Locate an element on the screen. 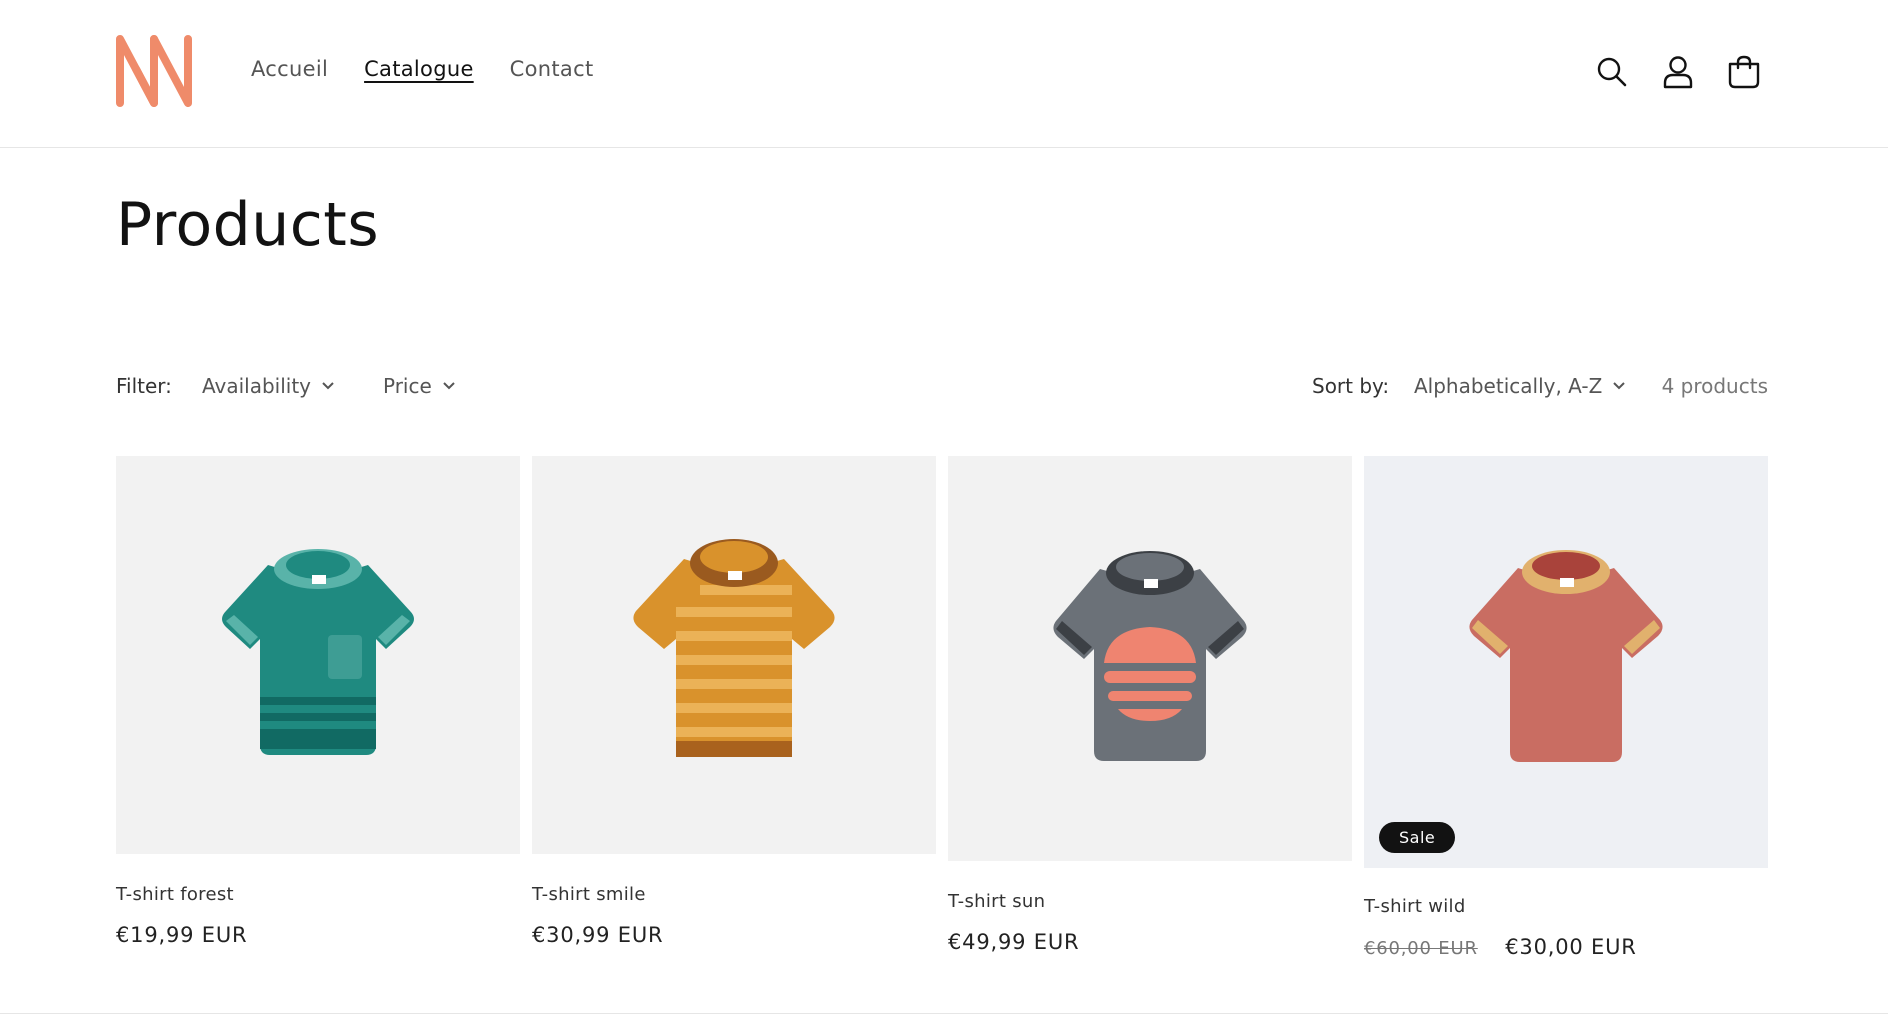  sale-price: €30,00 EUR is located at coordinates (1571, 947).